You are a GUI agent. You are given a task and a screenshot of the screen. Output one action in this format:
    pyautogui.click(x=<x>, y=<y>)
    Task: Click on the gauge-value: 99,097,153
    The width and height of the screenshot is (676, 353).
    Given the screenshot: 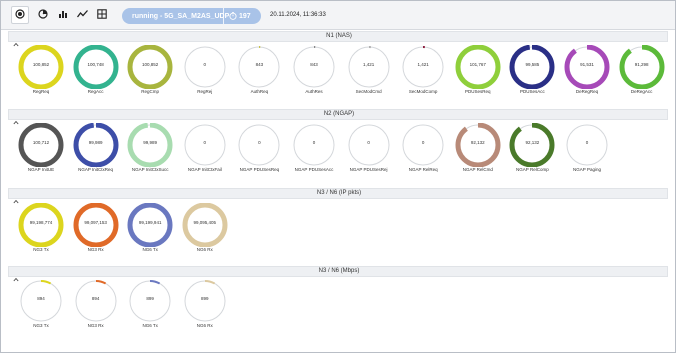 What is the action you would take?
    pyautogui.click(x=95, y=222)
    